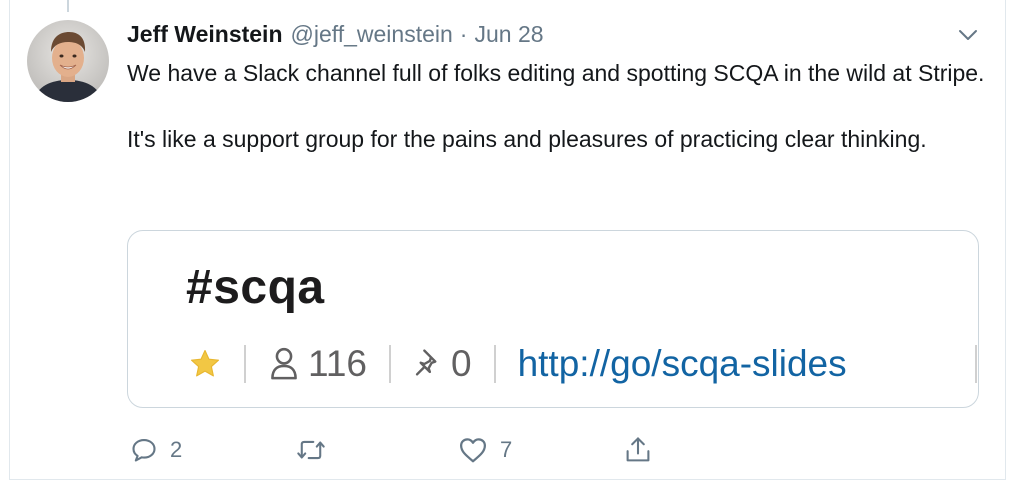  What do you see at coordinates (968, 35) in the screenshot?
I see `chevron-down-icon` at bounding box center [968, 35].